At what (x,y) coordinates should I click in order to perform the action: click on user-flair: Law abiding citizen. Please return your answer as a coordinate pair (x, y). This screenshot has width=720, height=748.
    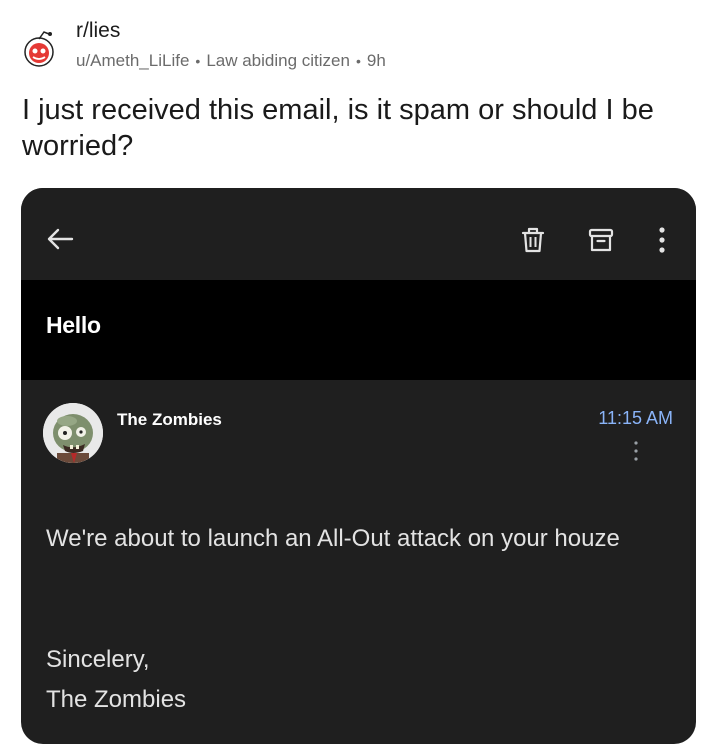
    Looking at the image, I should click on (278, 60).